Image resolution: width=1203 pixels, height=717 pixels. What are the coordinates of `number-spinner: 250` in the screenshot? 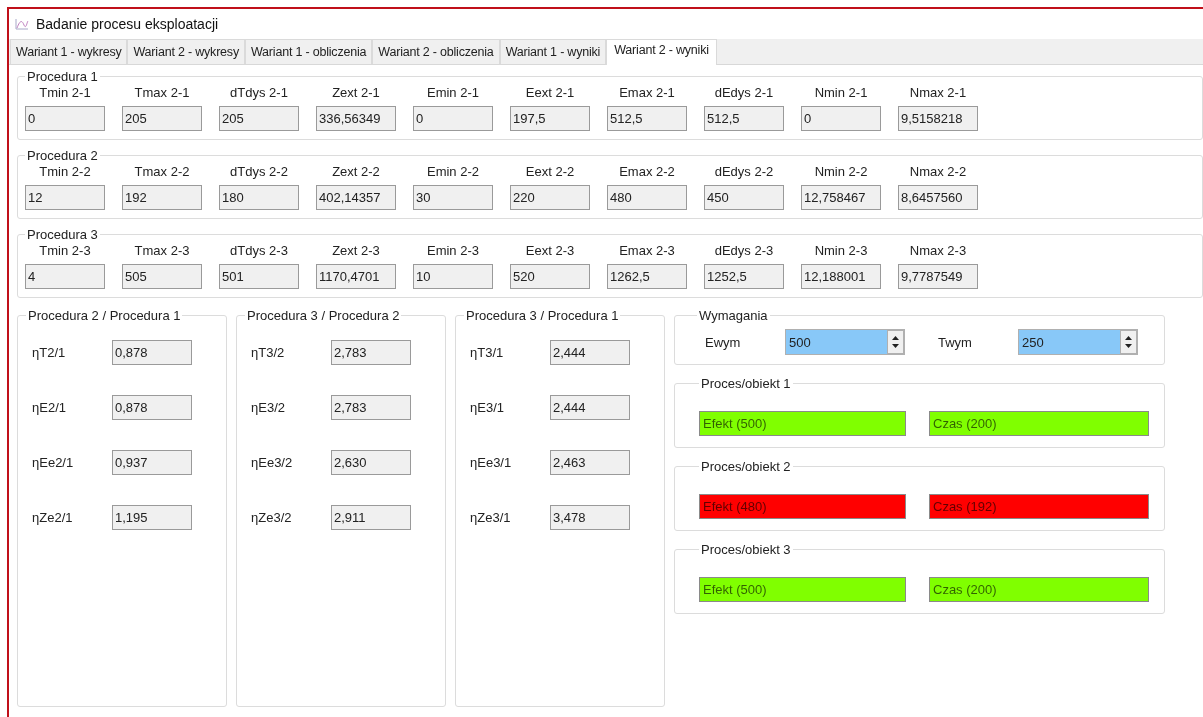 It's located at (1078, 342).